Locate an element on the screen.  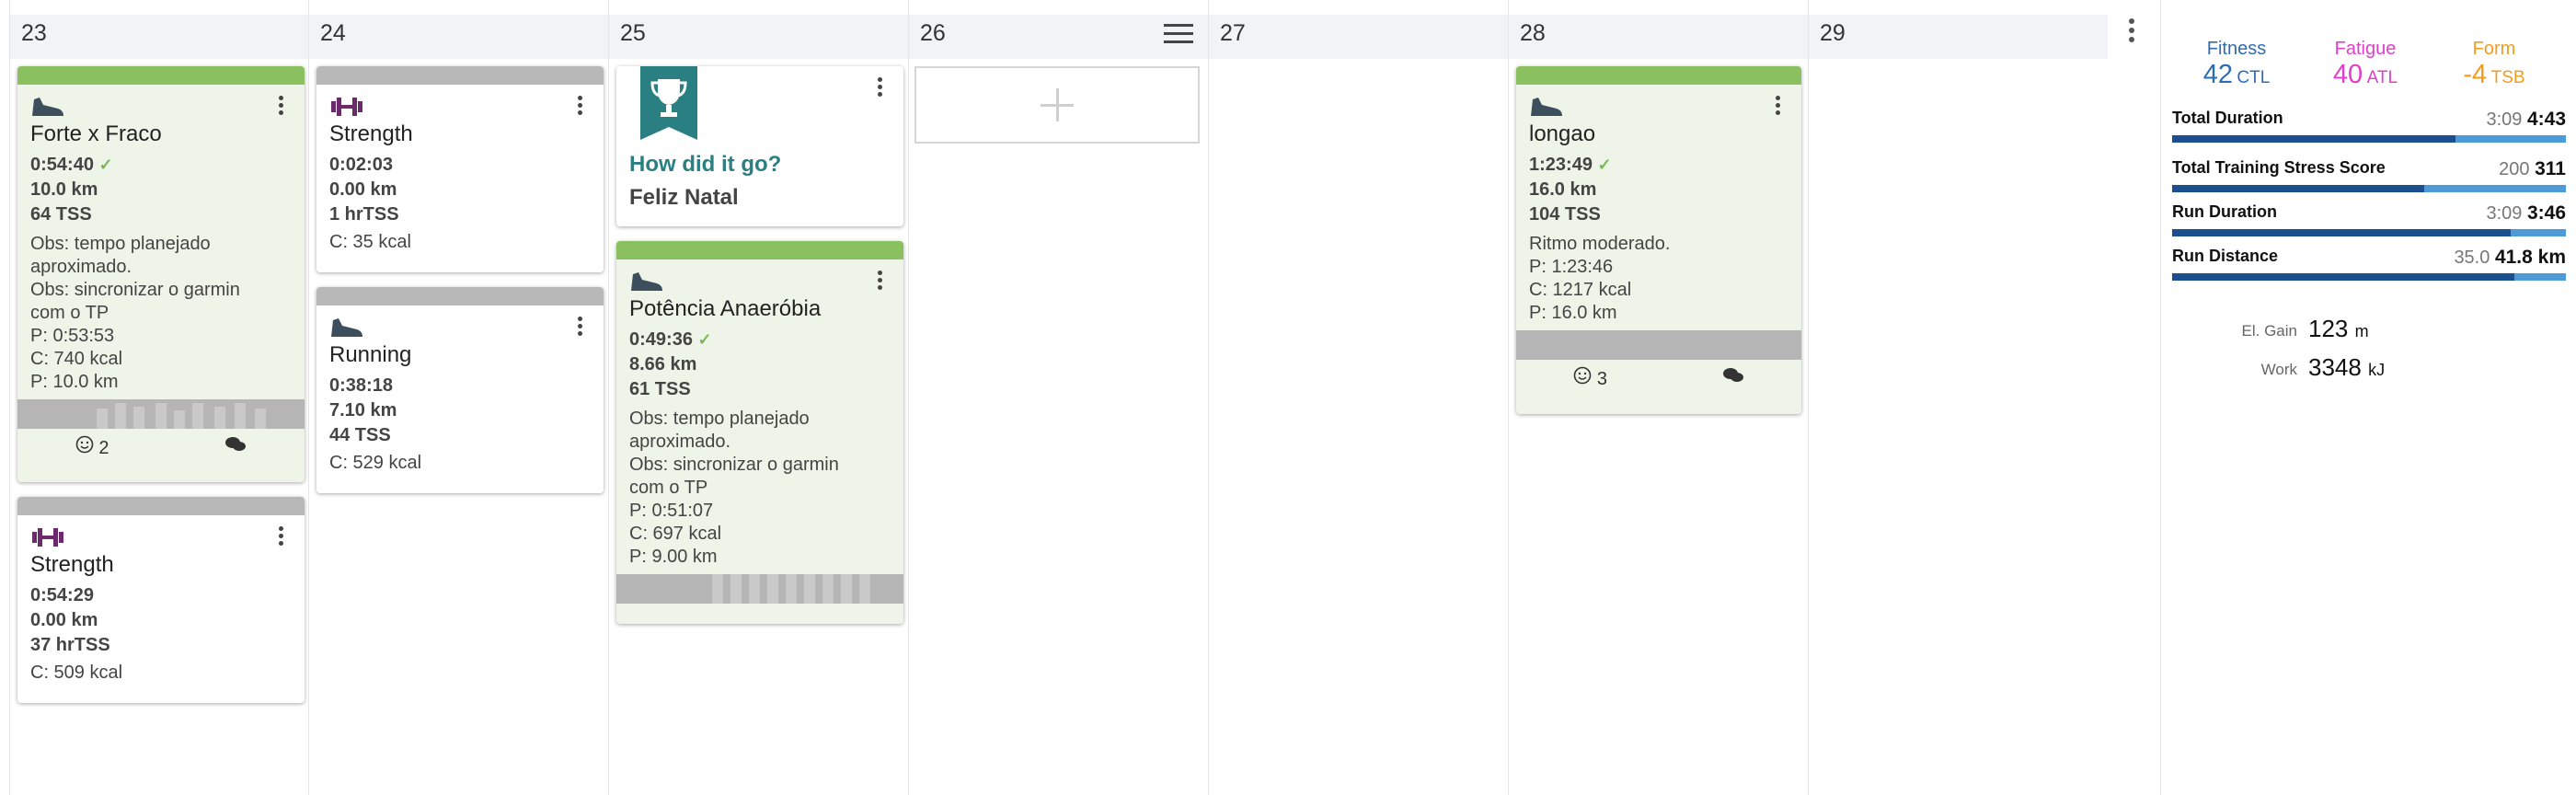
distance: 10.0 km is located at coordinates (64, 189).